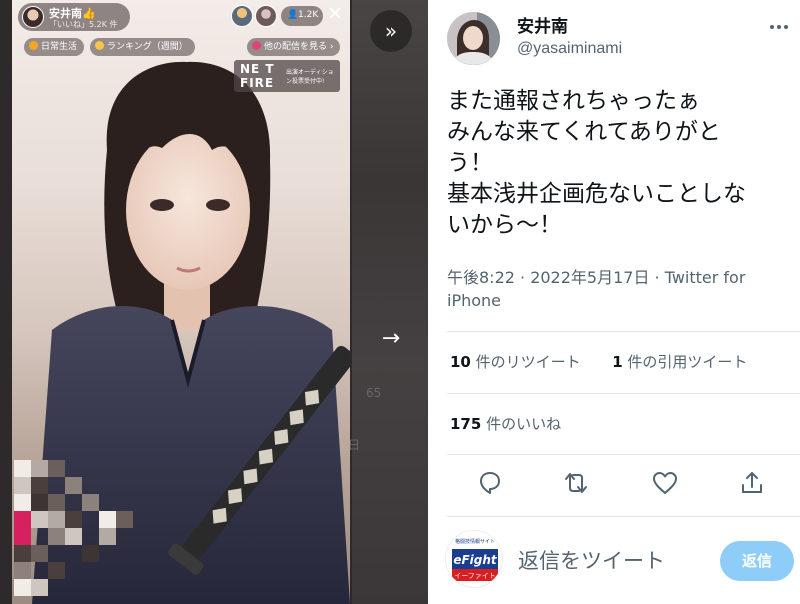 The width and height of the screenshot is (800, 604). Describe the element at coordinates (779, 27) in the screenshot. I see `more-options-icon` at that location.